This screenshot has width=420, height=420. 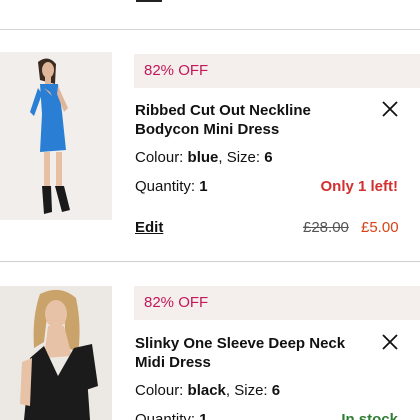 I want to click on product-attributes: Colour: blue, Size: 6, so click(x=204, y=157).